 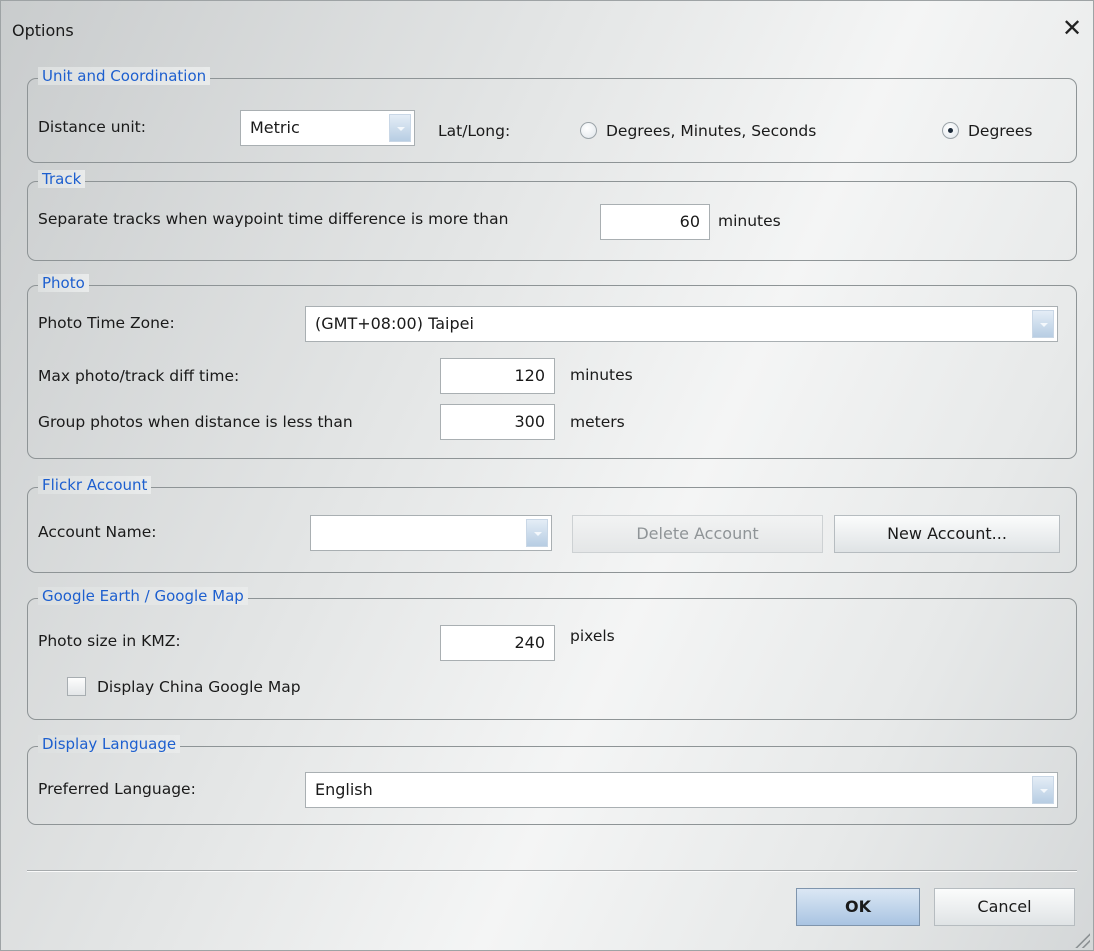 I want to click on max-diff-label: Max photo/track diff time:, so click(x=139, y=376).